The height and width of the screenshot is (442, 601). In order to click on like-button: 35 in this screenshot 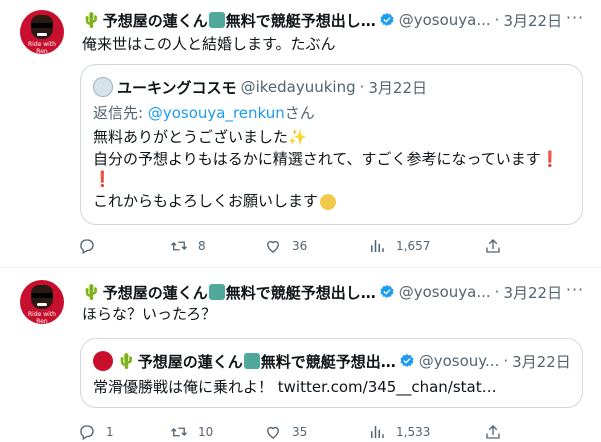, I will do `click(285, 432)`.